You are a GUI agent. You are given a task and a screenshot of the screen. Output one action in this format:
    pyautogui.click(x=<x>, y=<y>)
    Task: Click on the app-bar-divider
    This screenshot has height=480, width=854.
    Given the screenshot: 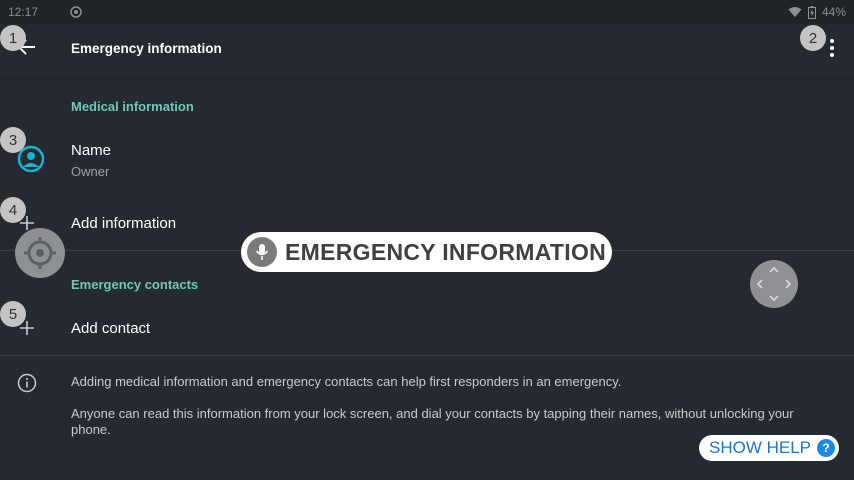 What is the action you would take?
    pyautogui.click(x=427, y=73)
    